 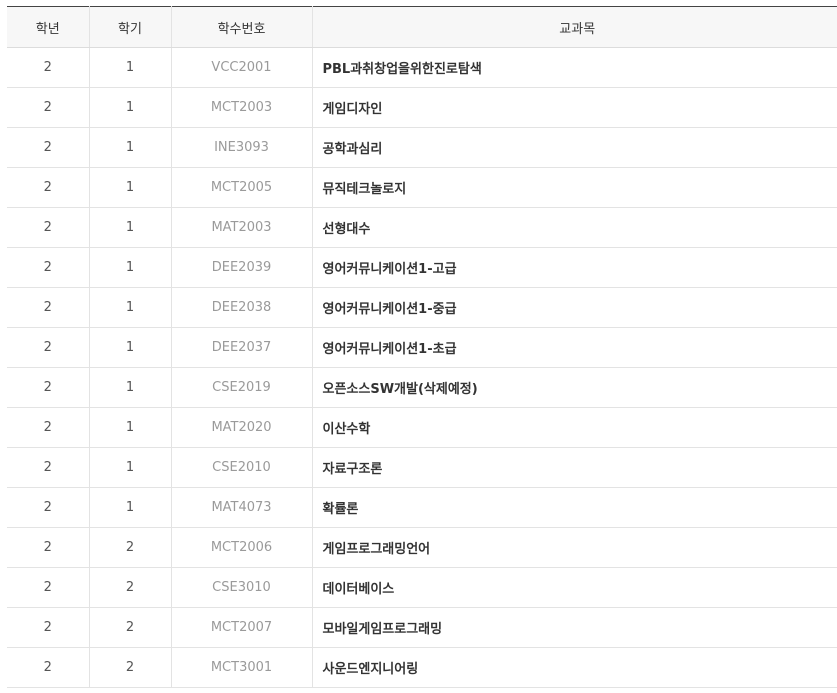 What do you see at coordinates (242, 147) in the screenshot?
I see `cell-course-code: INE3093` at bounding box center [242, 147].